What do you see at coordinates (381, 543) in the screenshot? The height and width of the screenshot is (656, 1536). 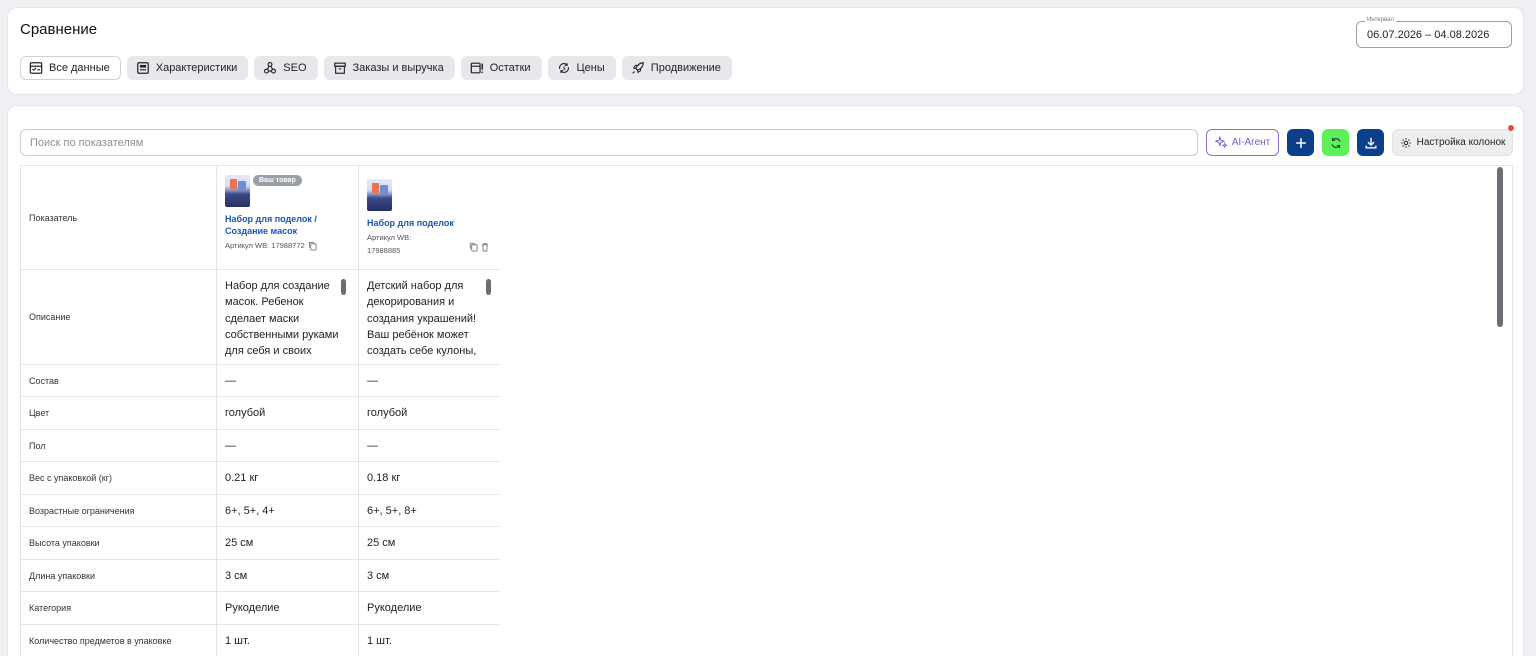 I see `row-value-competitor: 25 см` at bounding box center [381, 543].